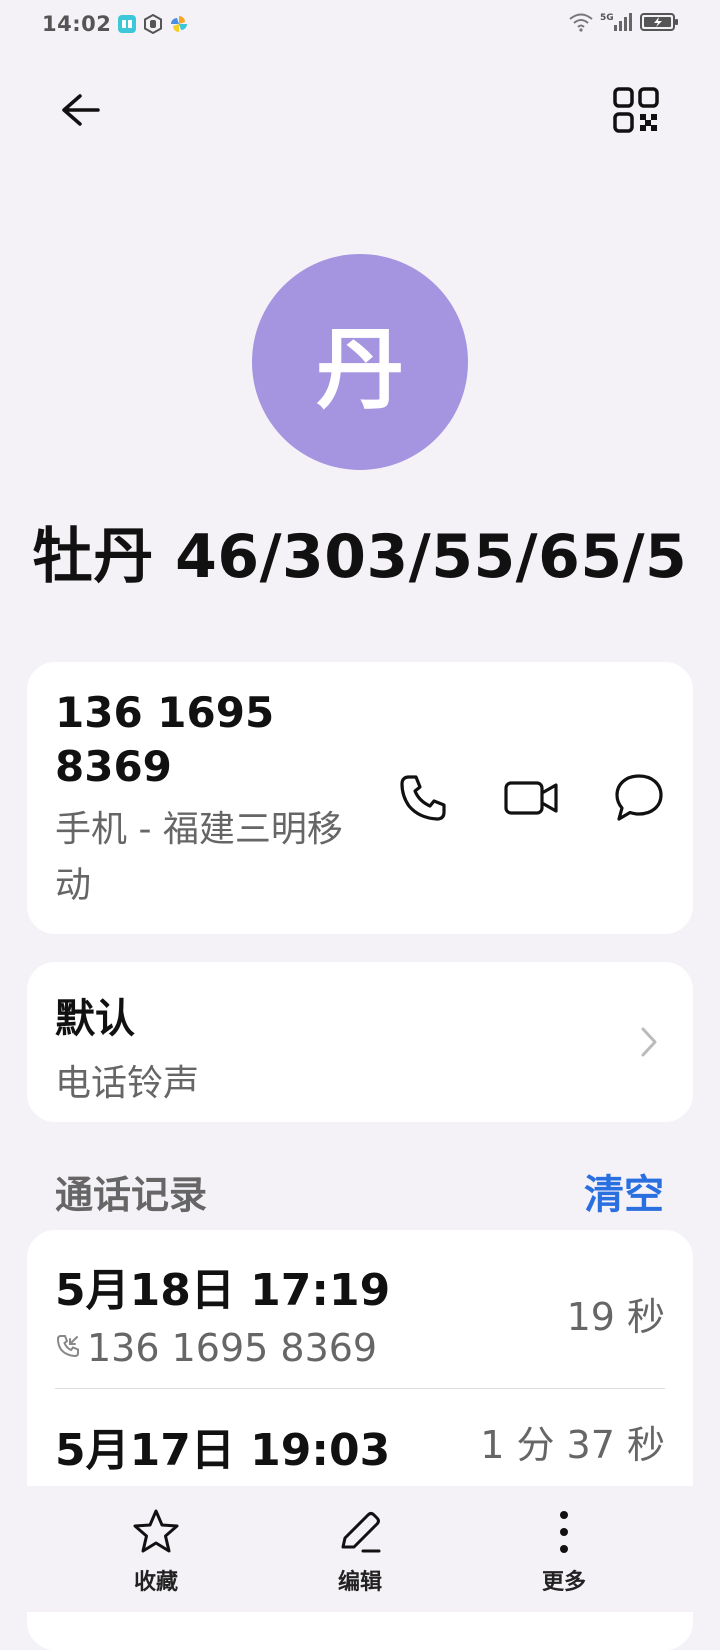 Image resolution: width=720 pixels, height=1650 pixels. What do you see at coordinates (649, 1042) in the screenshot?
I see `chevron-right-icon` at bounding box center [649, 1042].